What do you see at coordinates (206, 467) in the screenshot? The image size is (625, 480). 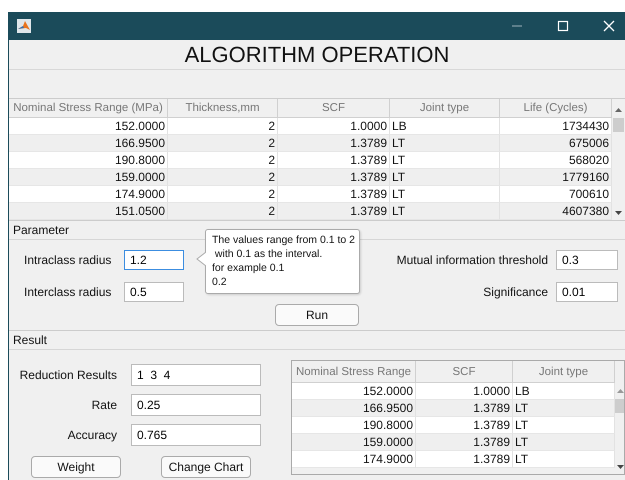 I see `action-button: Change Chart` at bounding box center [206, 467].